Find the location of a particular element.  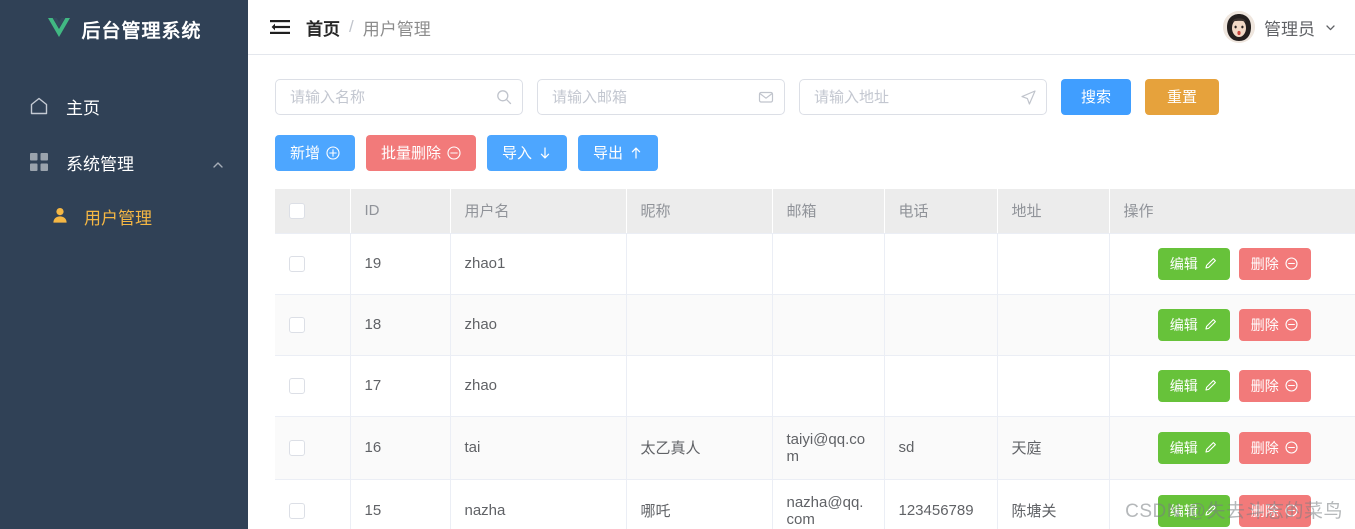

table-head: ID 用户名 昵称 邮箱 电话 地址 操作 is located at coordinates (815, 211).